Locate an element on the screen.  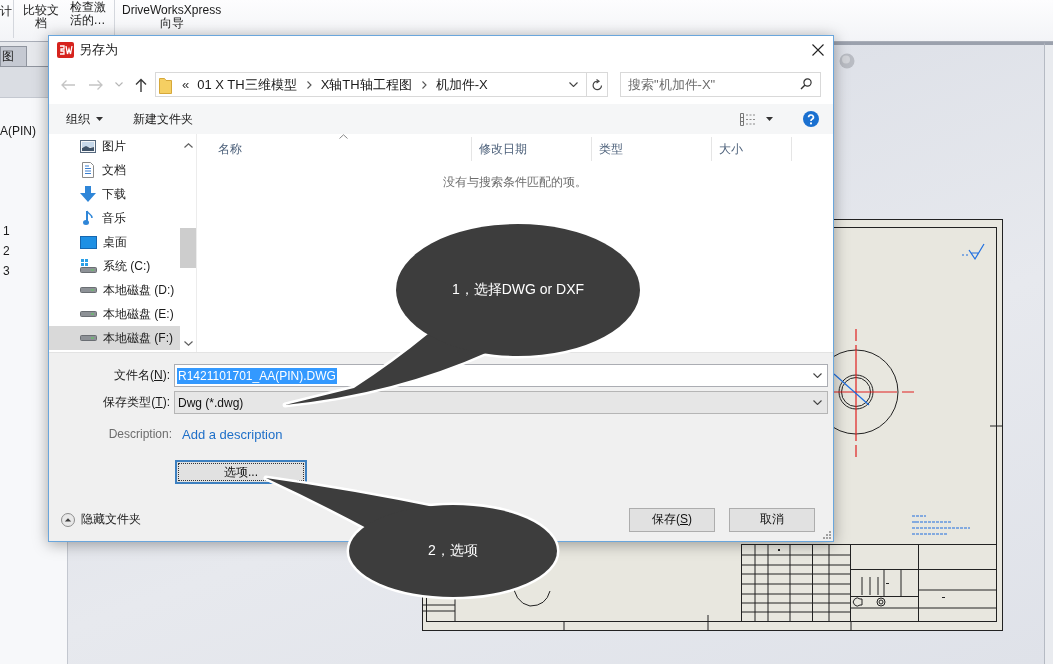
field-label: 文件名(N): is located at coordinates (141, 375).